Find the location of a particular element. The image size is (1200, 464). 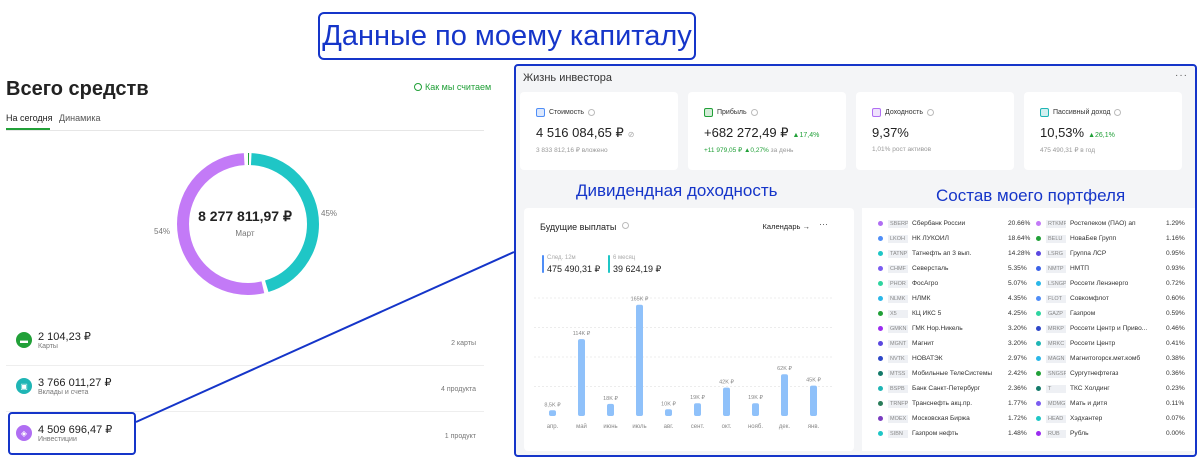

bar-авг. is located at coordinates (668, 412).